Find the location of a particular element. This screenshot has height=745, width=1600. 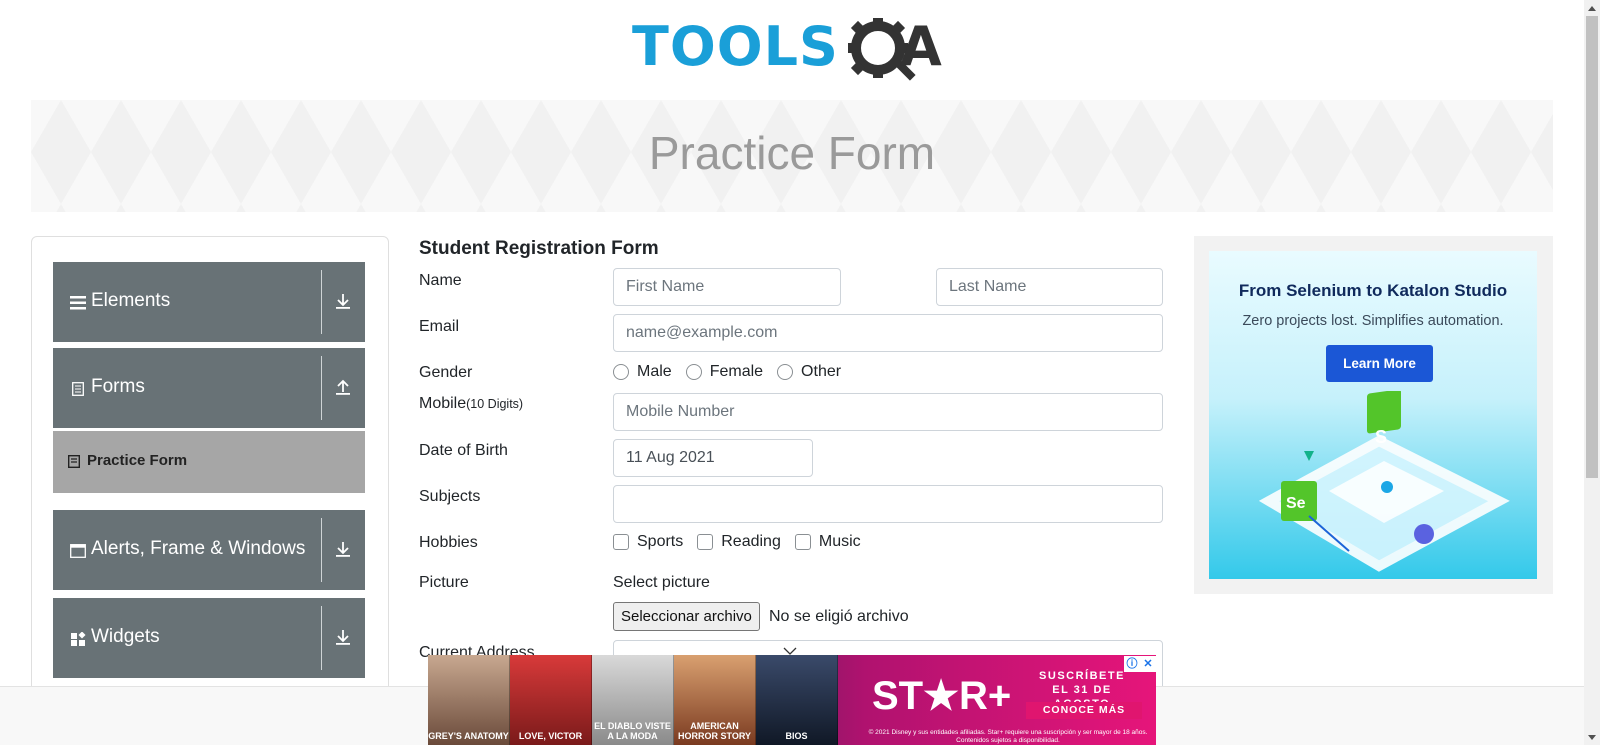

sidebar-item-label: Practice Form is located at coordinates (137, 460).